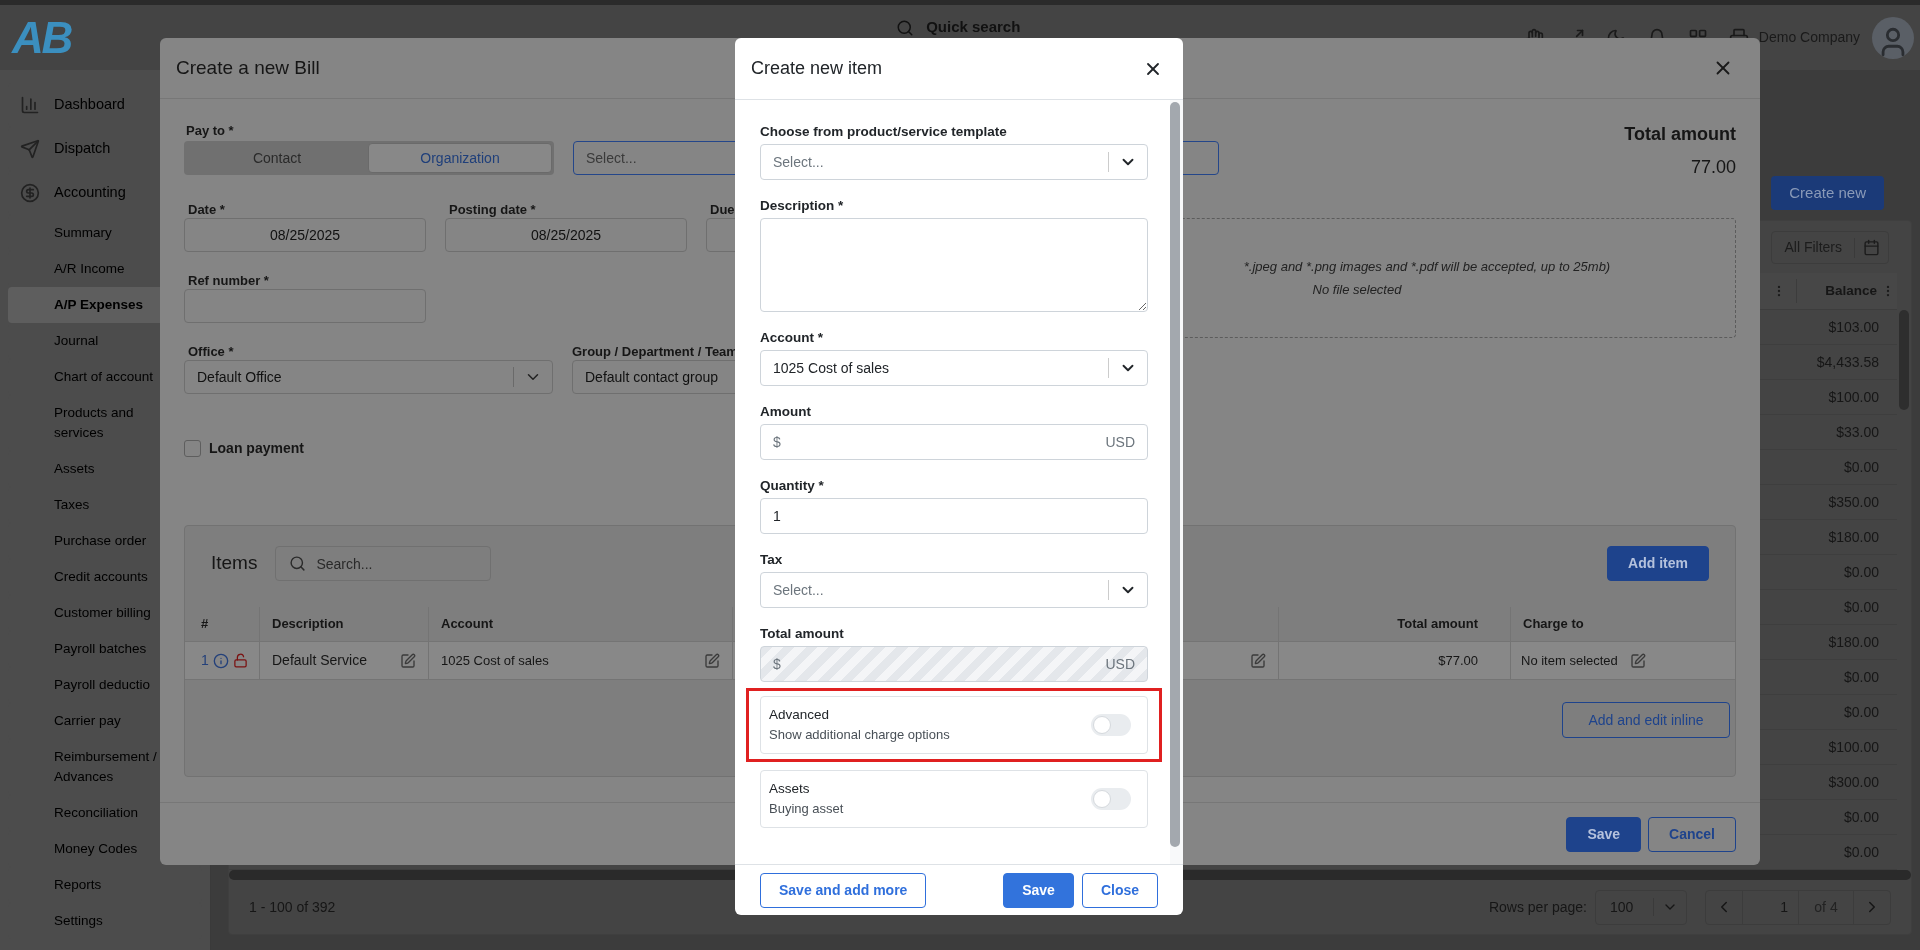 The height and width of the screenshot is (950, 1920). I want to click on field-label: Posting date *, so click(492, 209).